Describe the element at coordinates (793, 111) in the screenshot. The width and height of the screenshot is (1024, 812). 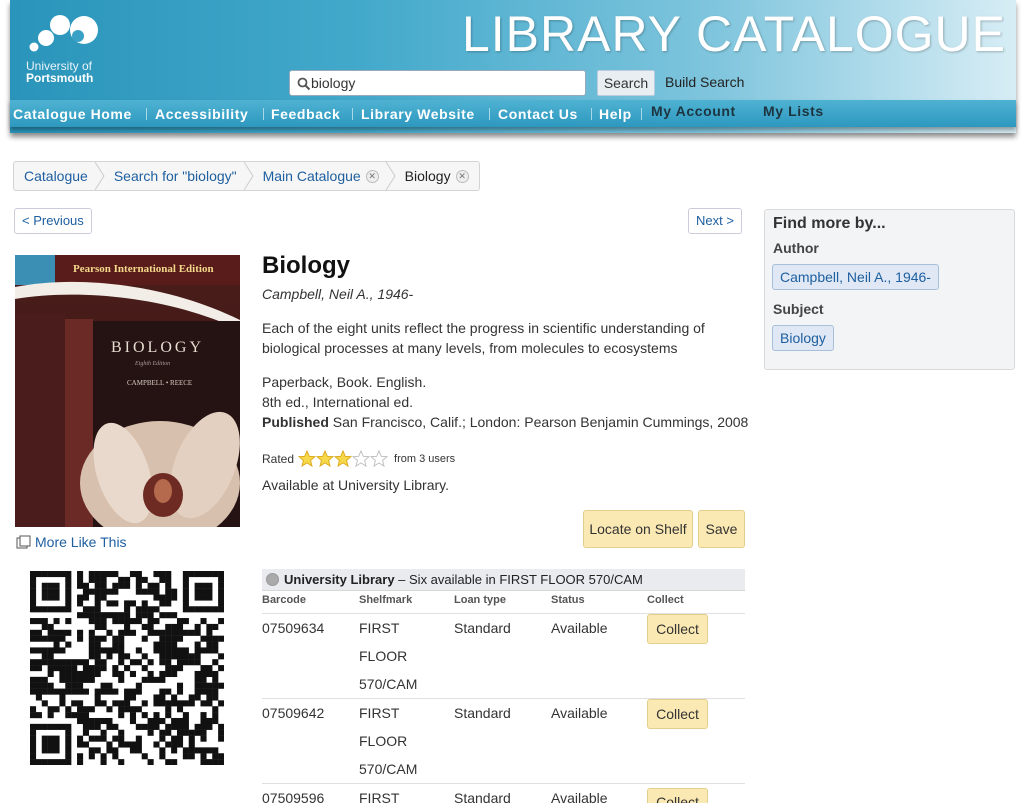
I see `nav-my-lists: My Lists` at that location.